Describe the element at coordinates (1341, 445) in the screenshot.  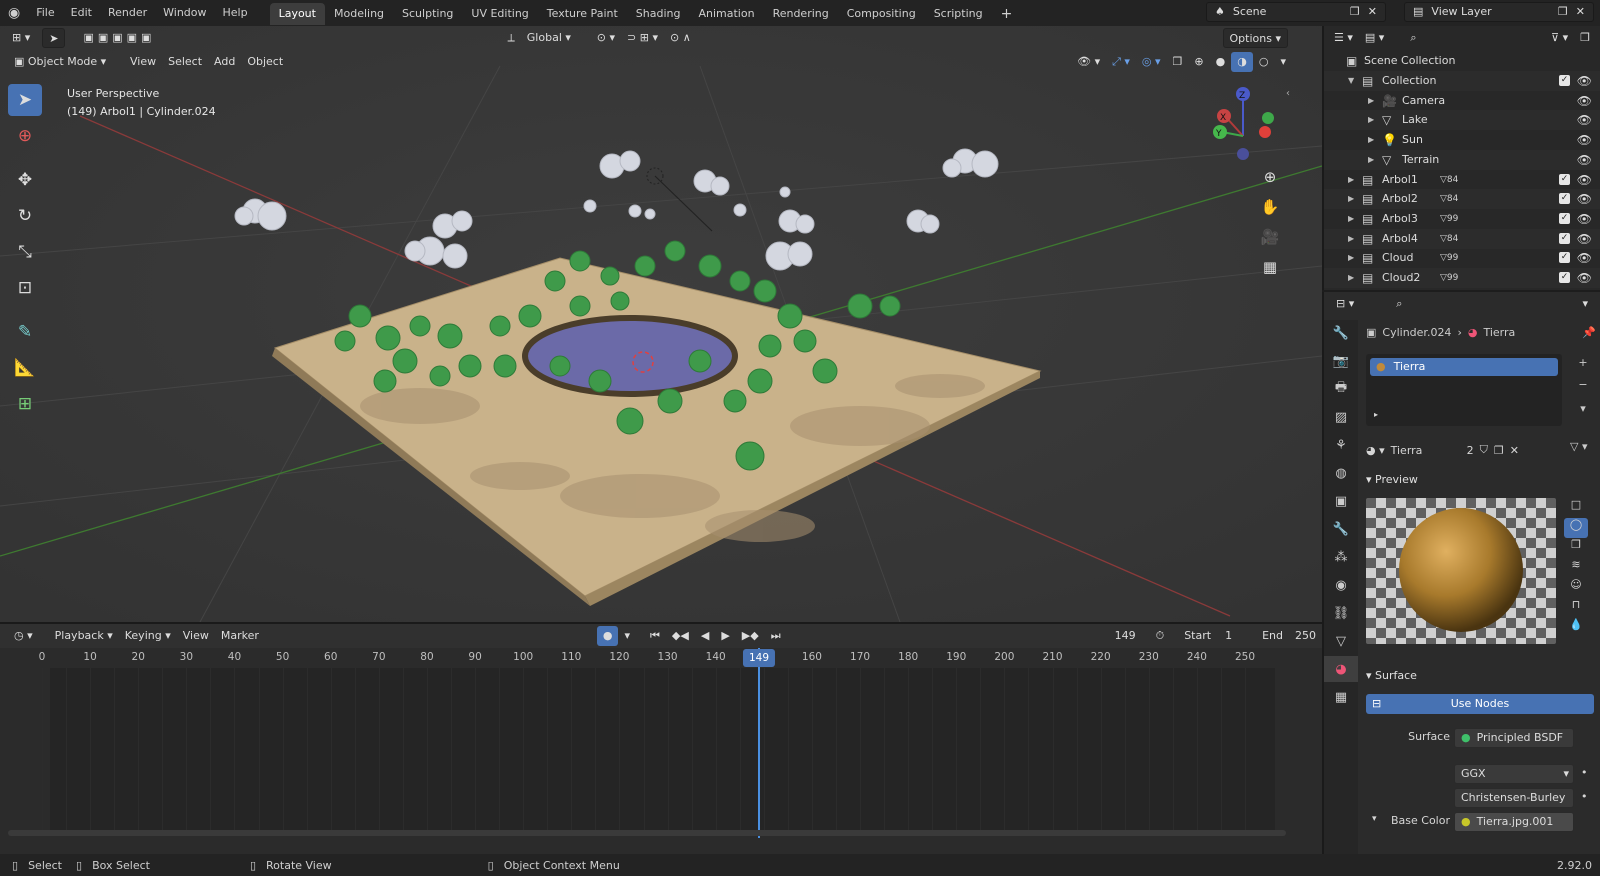
I see `scene-tab-icon: ⚘` at that location.